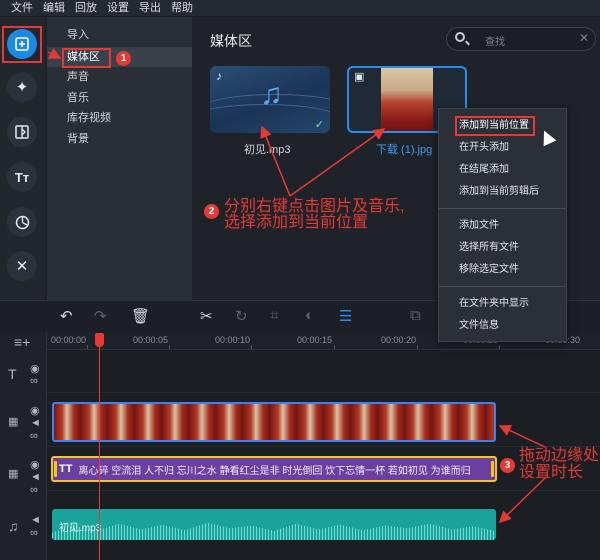 Image resolution: width=600 pixels, height=560 pixels. I want to click on image-thumbnail, so click(407, 99).